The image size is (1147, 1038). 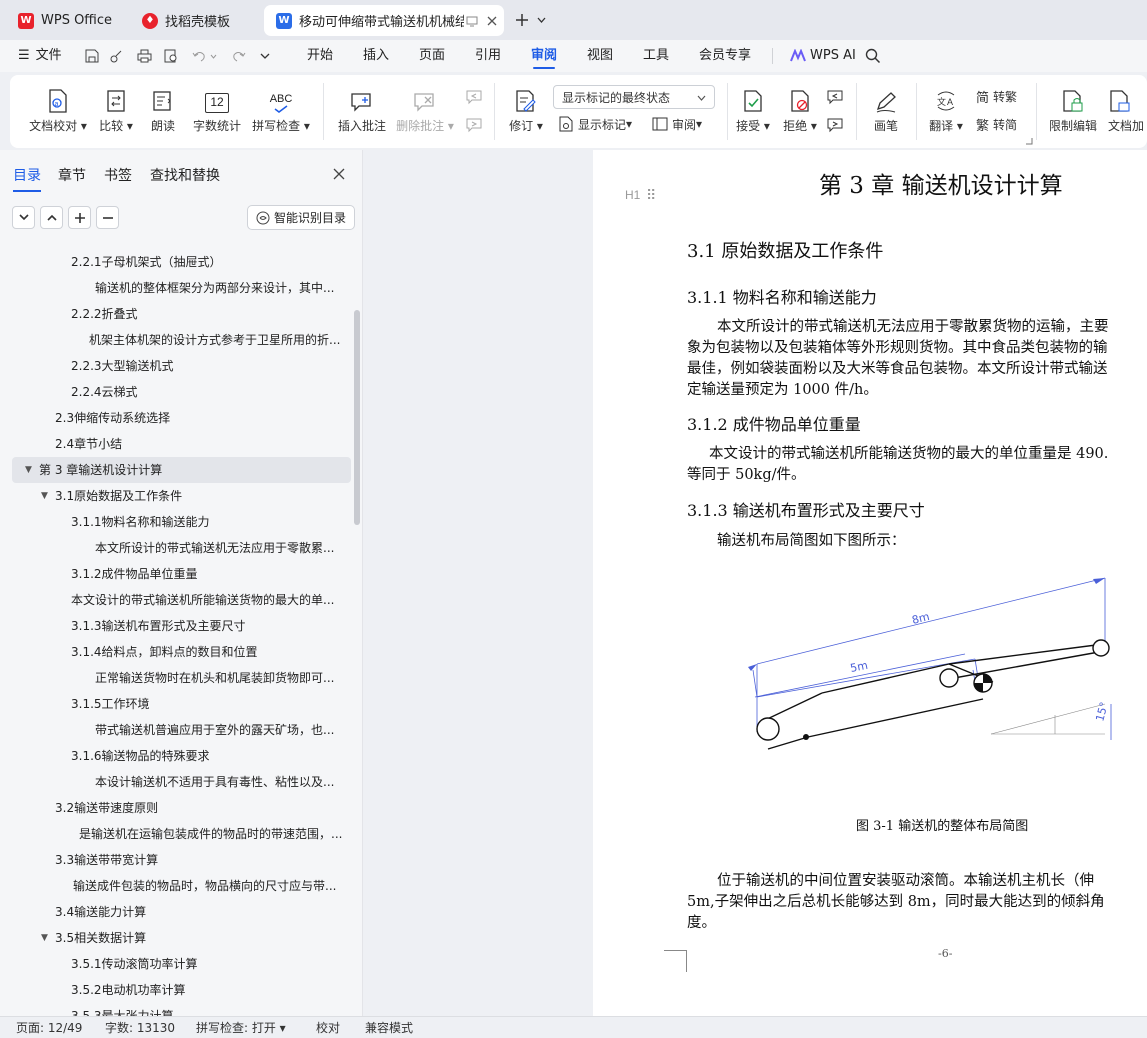 I want to click on accept-button: 接受 ▾, so click(x=753, y=111).